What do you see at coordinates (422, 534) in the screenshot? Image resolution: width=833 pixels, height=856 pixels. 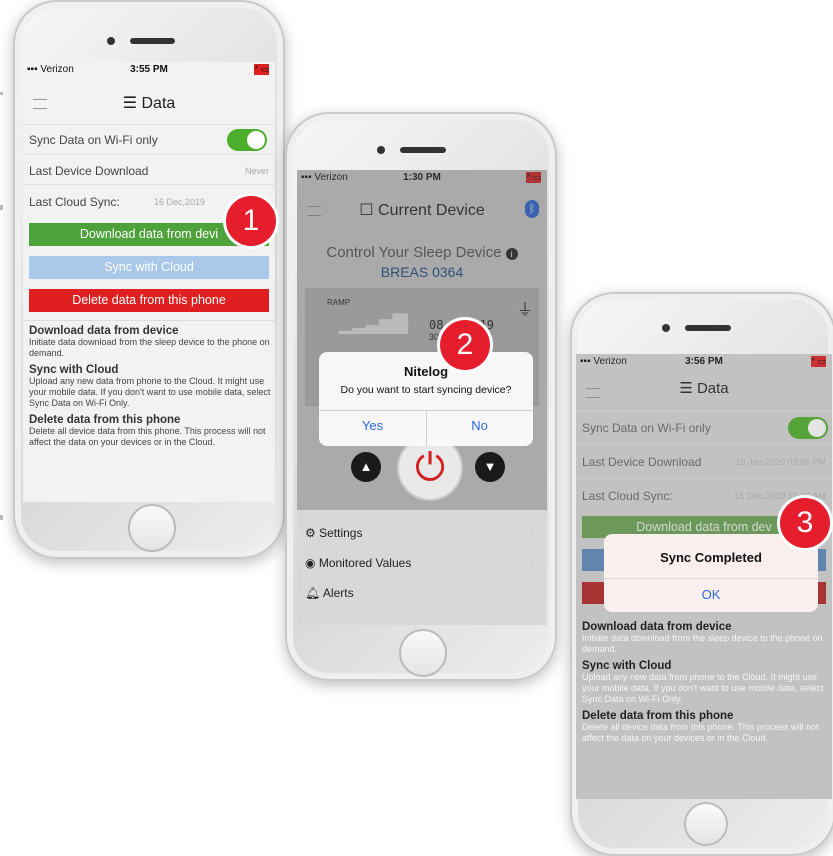 I see `menu-item-settings: ⚙ Settings ›` at bounding box center [422, 534].